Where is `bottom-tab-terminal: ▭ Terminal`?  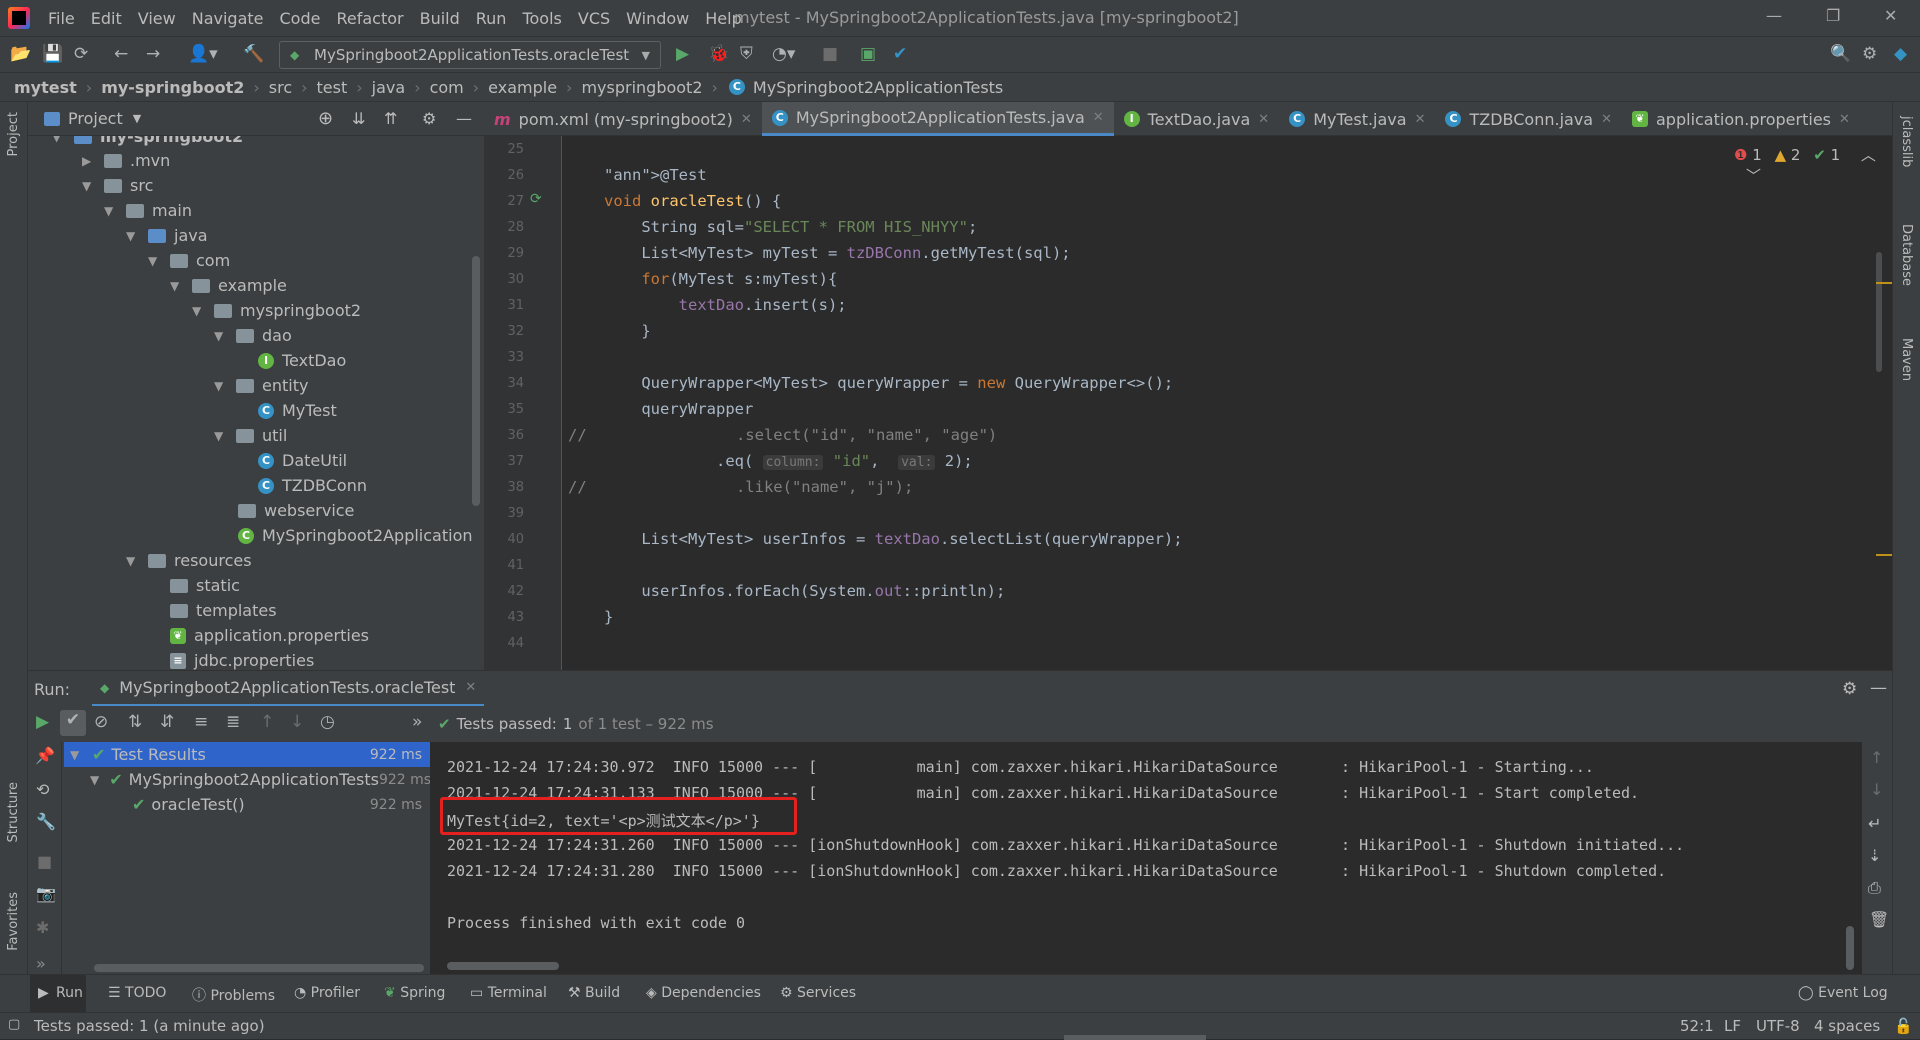 bottom-tab-terminal: ▭ Terminal is located at coordinates (508, 993).